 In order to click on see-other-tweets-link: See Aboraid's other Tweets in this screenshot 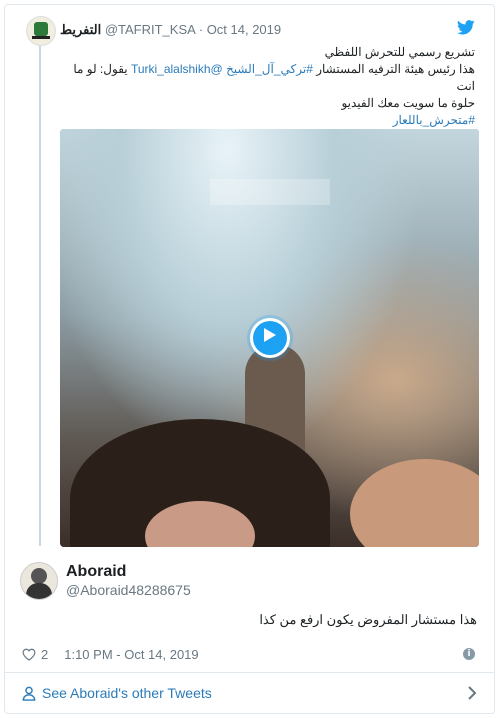, I will do `click(117, 693)`.